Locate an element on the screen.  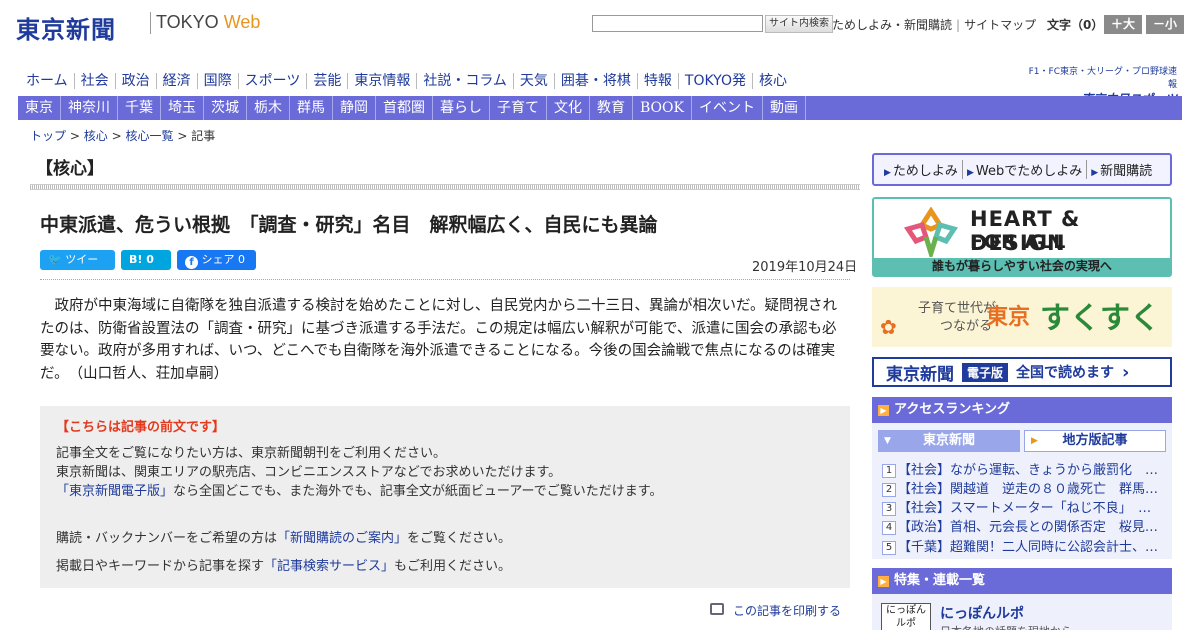
article-search-link: 「記事検索サービス」 is located at coordinates (329, 566).